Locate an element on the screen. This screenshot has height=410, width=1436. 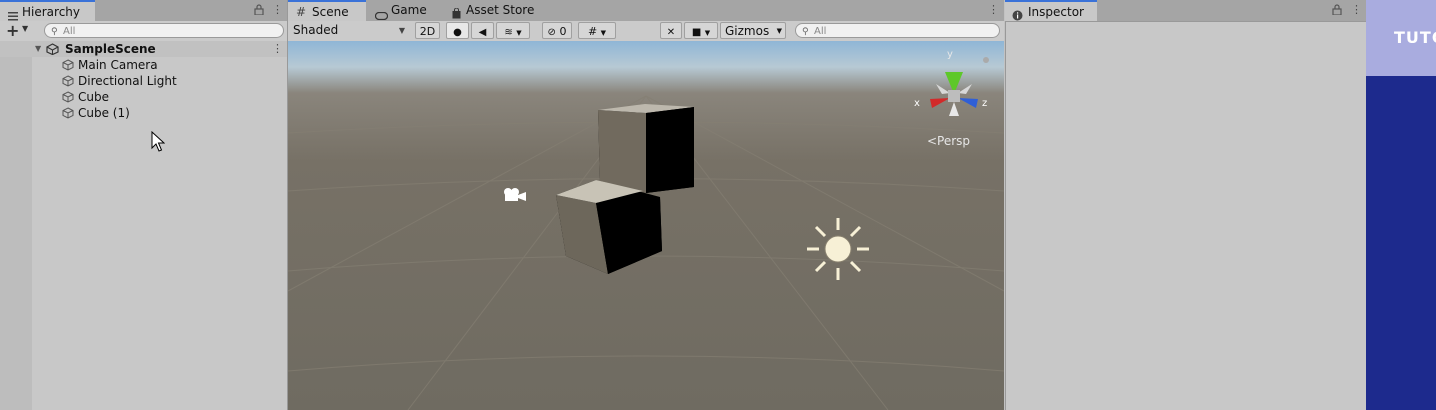
inspector-tabbar: Inspector ⋮ is located at coordinates (1185, 11).